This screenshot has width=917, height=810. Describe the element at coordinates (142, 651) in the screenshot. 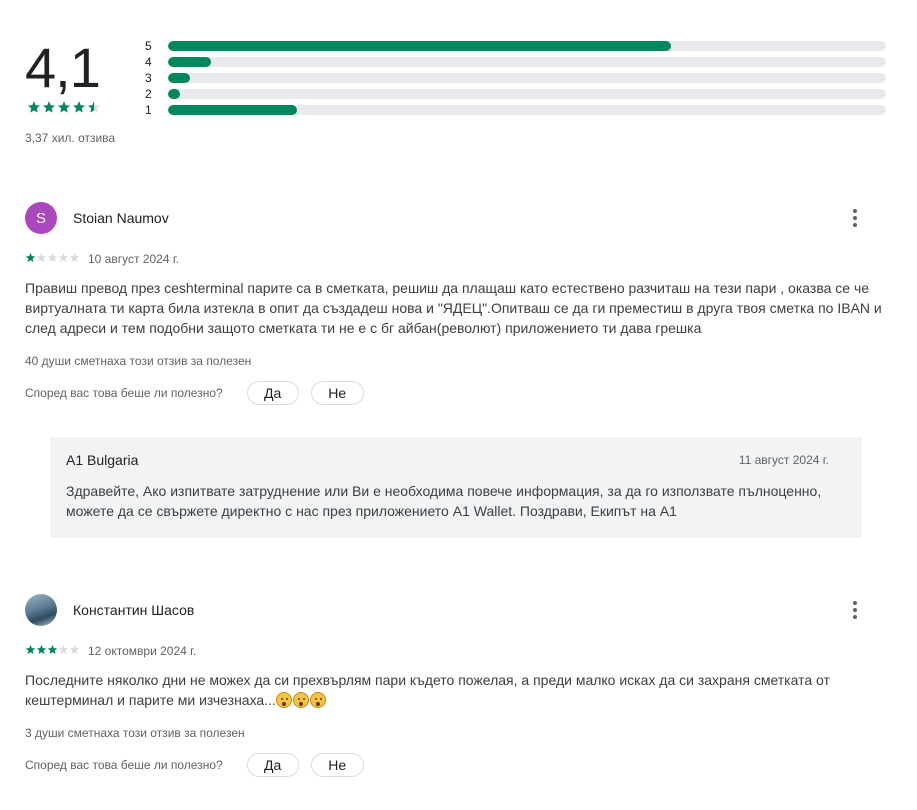

I see `review-date: 12 октомври 2024 г.` at that location.